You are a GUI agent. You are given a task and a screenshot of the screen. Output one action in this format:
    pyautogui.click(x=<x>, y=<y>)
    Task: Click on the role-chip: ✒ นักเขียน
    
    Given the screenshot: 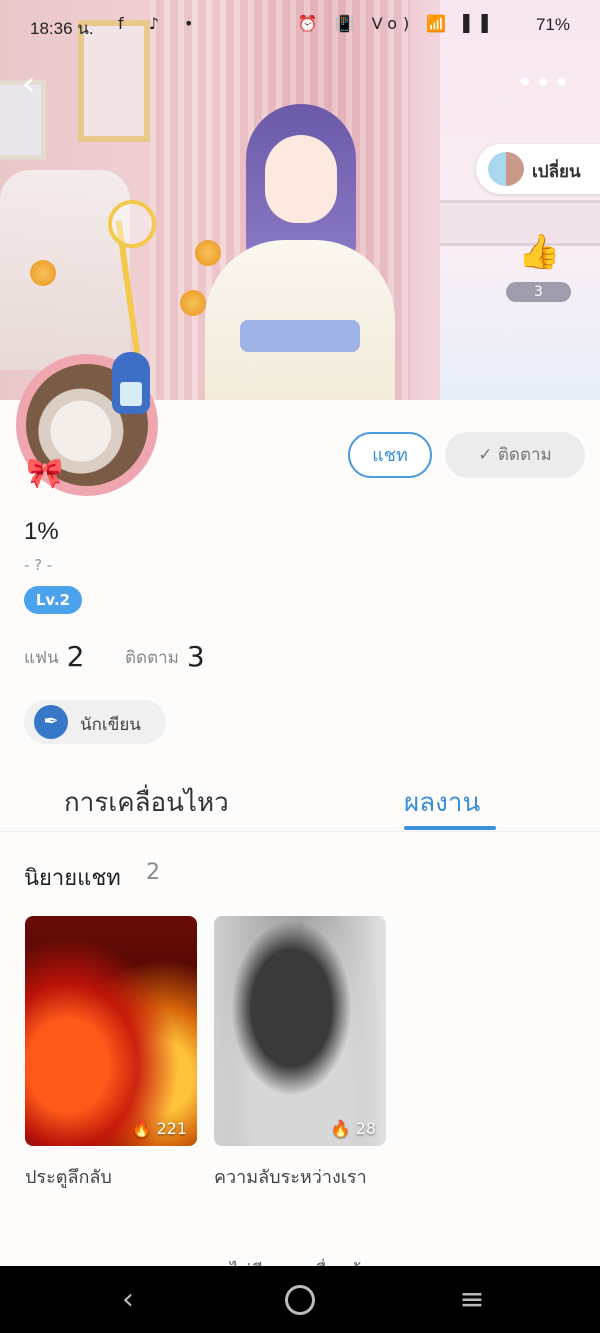 What is the action you would take?
    pyautogui.click(x=95, y=722)
    